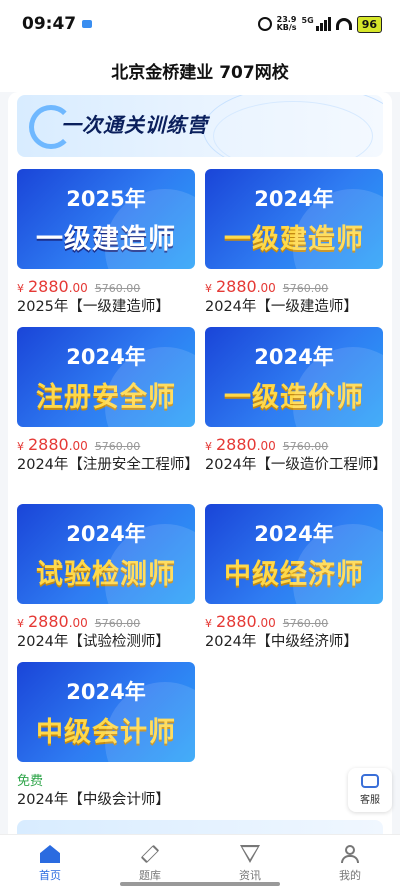  Describe the element at coordinates (150, 875) in the screenshot. I see `tab-label: 题库` at that location.